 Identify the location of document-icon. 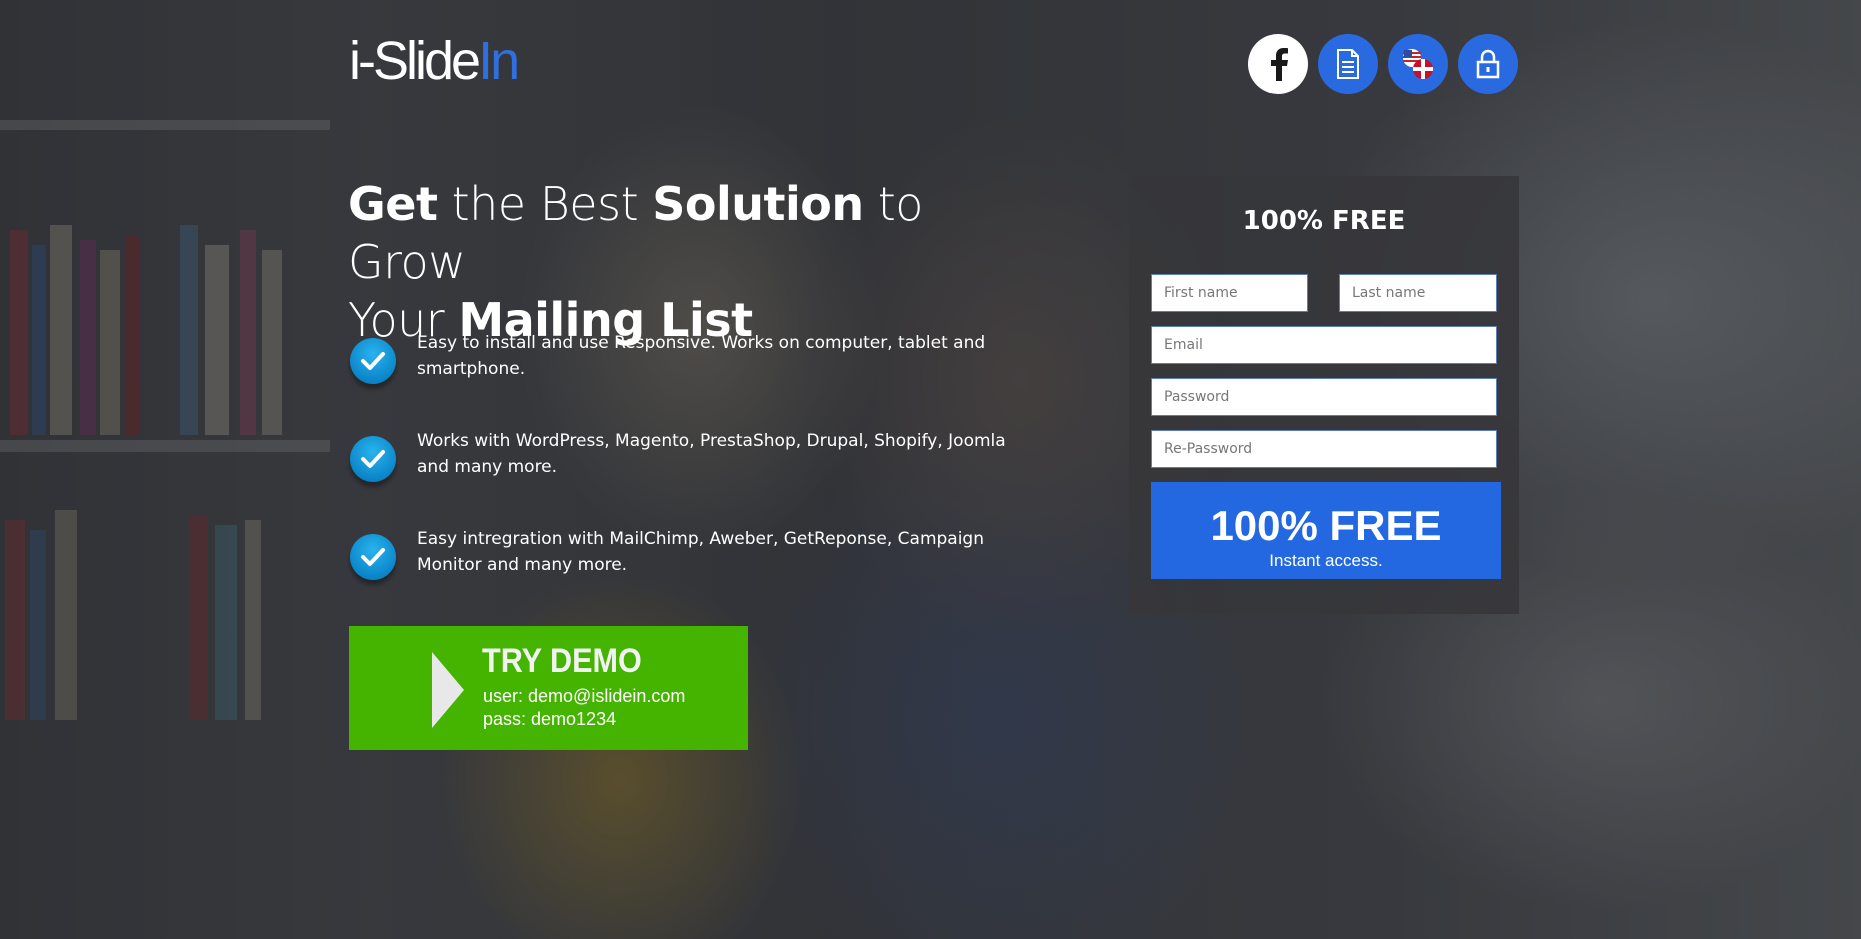
(1348, 64).